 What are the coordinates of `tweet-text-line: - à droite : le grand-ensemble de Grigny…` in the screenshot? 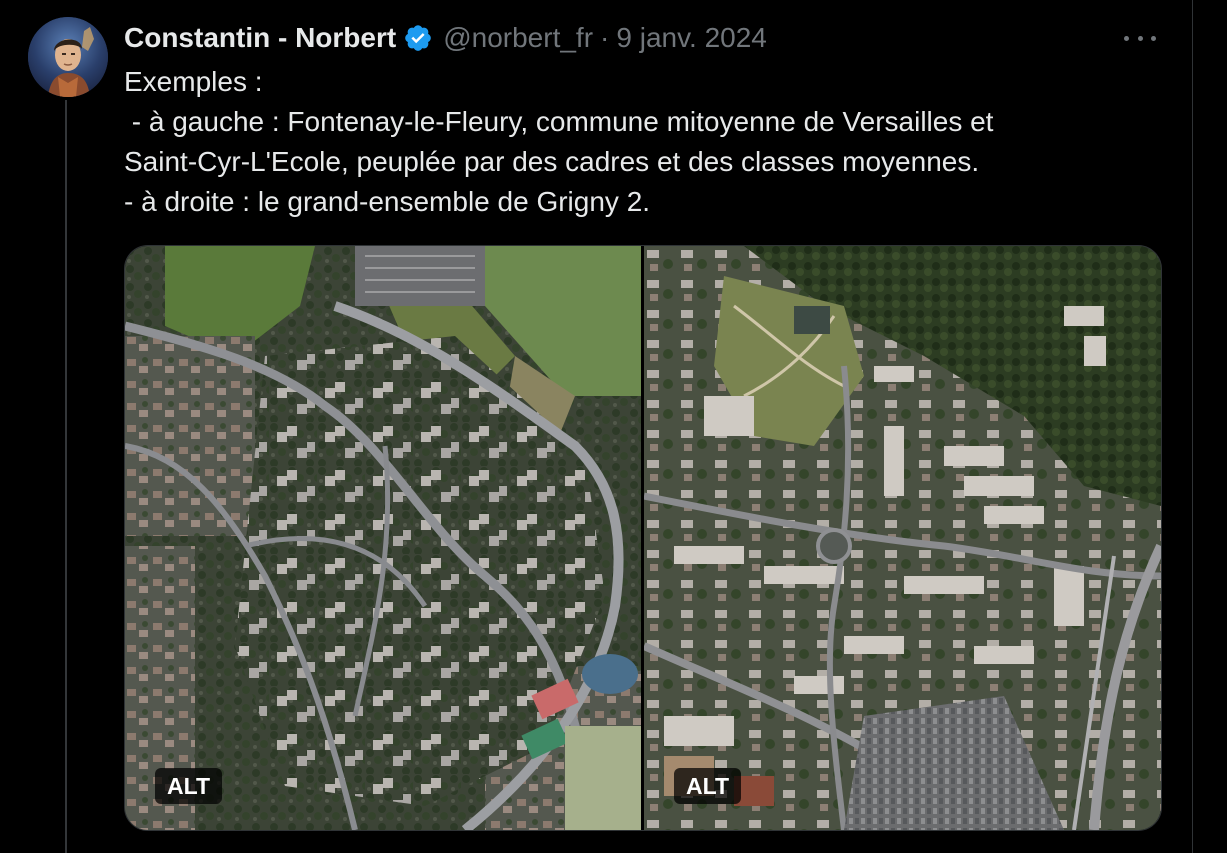 It's located at (387, 201).